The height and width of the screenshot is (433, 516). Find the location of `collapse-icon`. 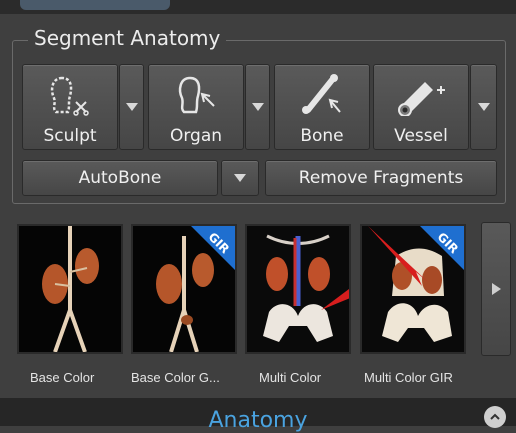

collapse-icon is located at coordinates (495, 417).